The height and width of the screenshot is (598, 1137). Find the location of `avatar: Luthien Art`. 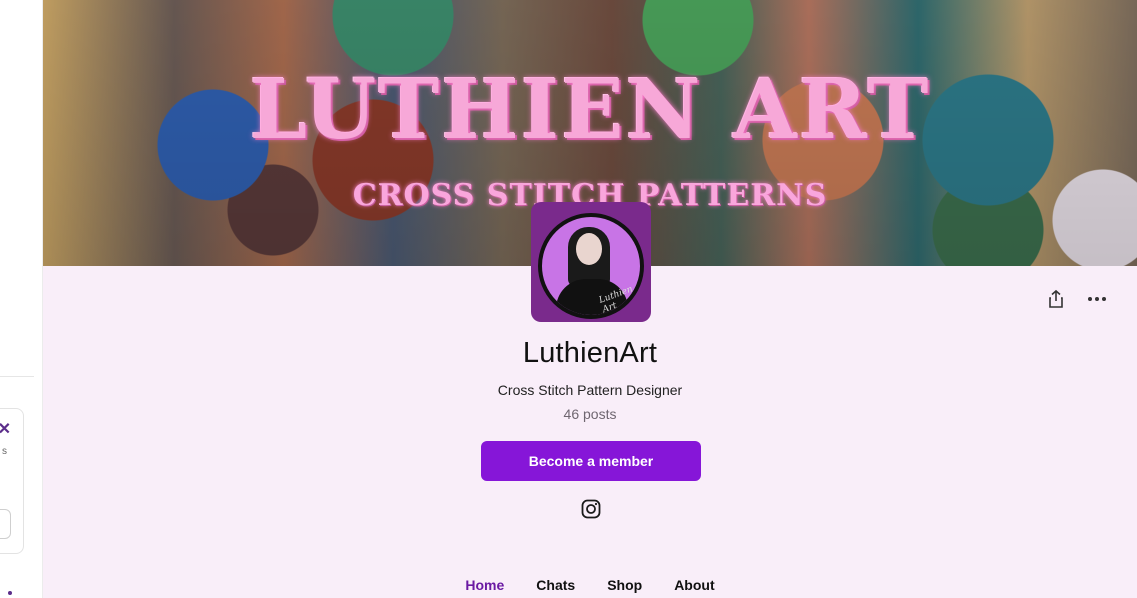

avatar: Luthien Art is located at coordinates (591, 262).